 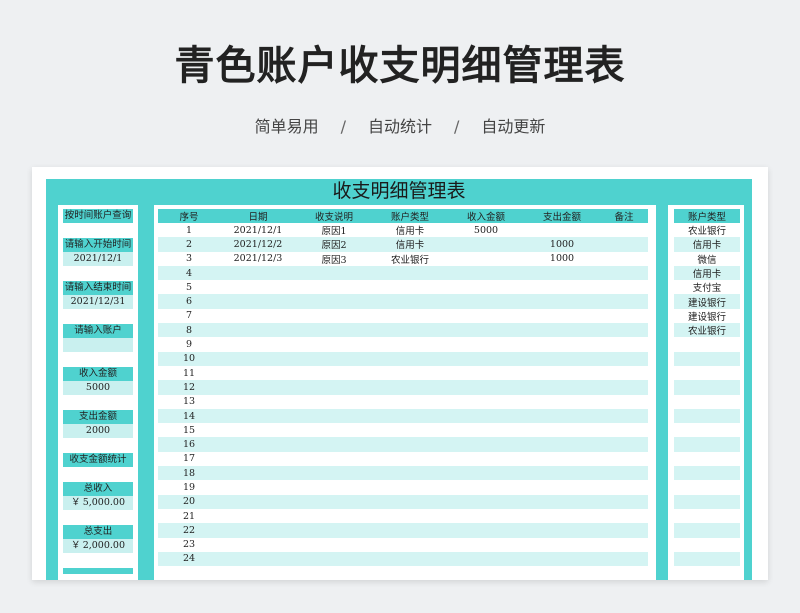 What do you see at coordinates (410, 216) in the screenshot?
I see `column-header: 账户类型` at bounding box center [410, 216].